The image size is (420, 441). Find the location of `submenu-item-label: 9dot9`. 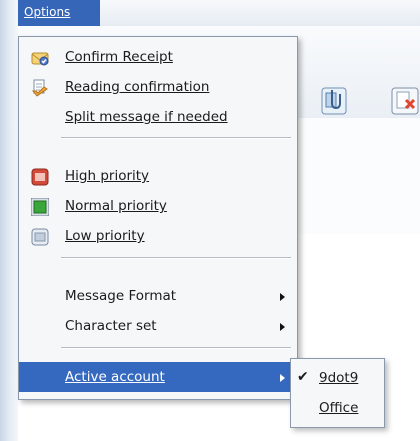

submenu-item-label: 9dot9 is located at coordinates (339, 378).